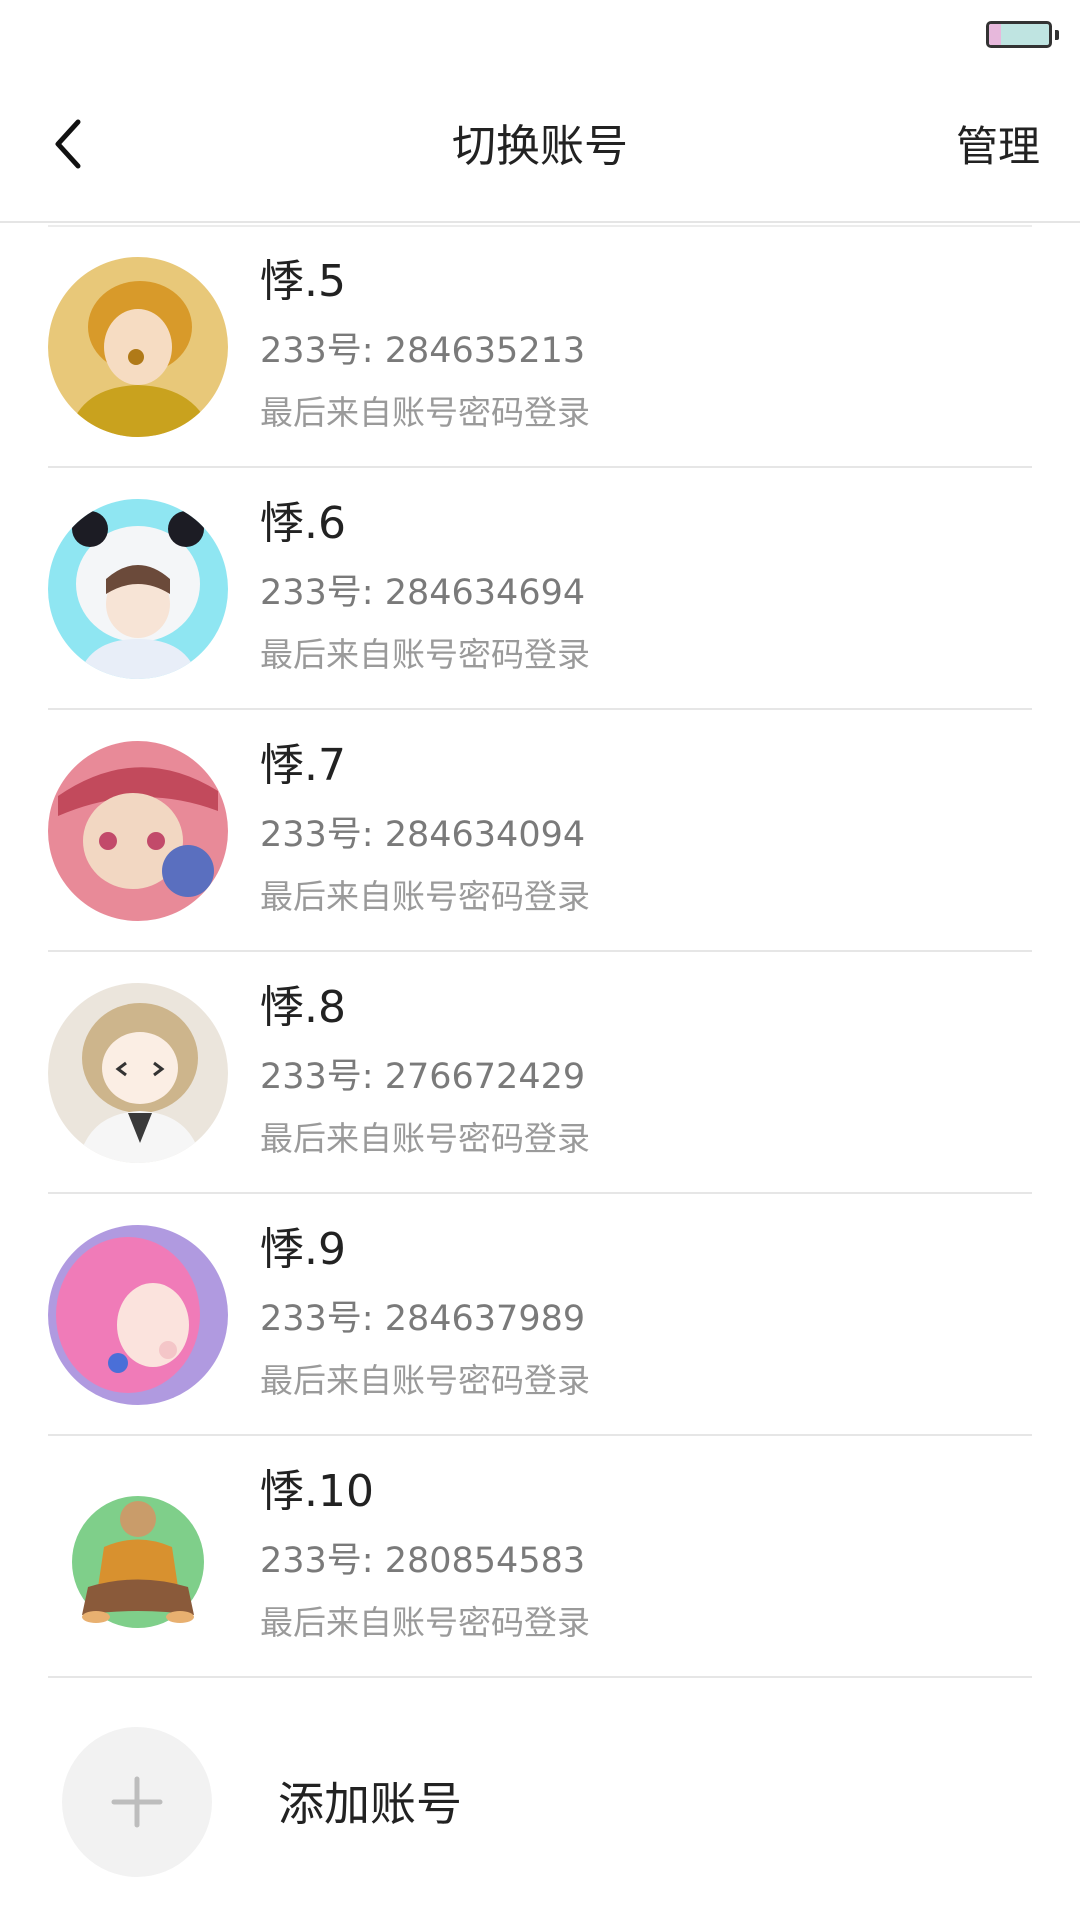 The width and height of the screenshot is (1080, 1920). I want to click on account-id: 233号: 284635213, so click(423, 351).